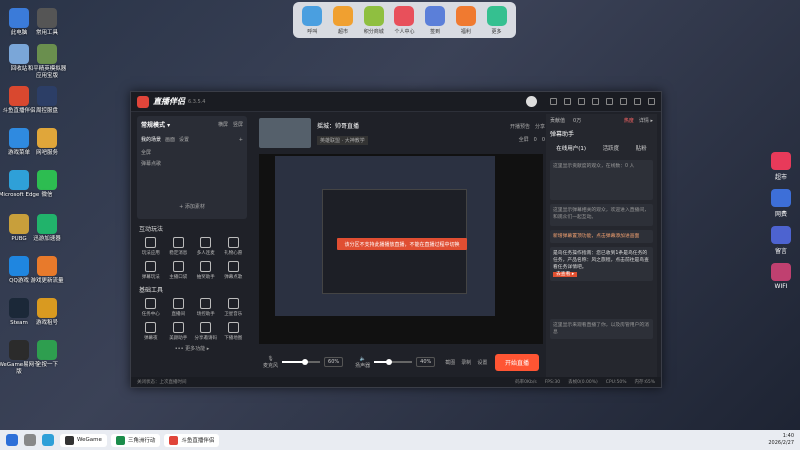 This screenshot has width=800, height=450. Describe the element at coordinates (482, 362) in the screenshot. I see `settings-button: 设置` at that location.